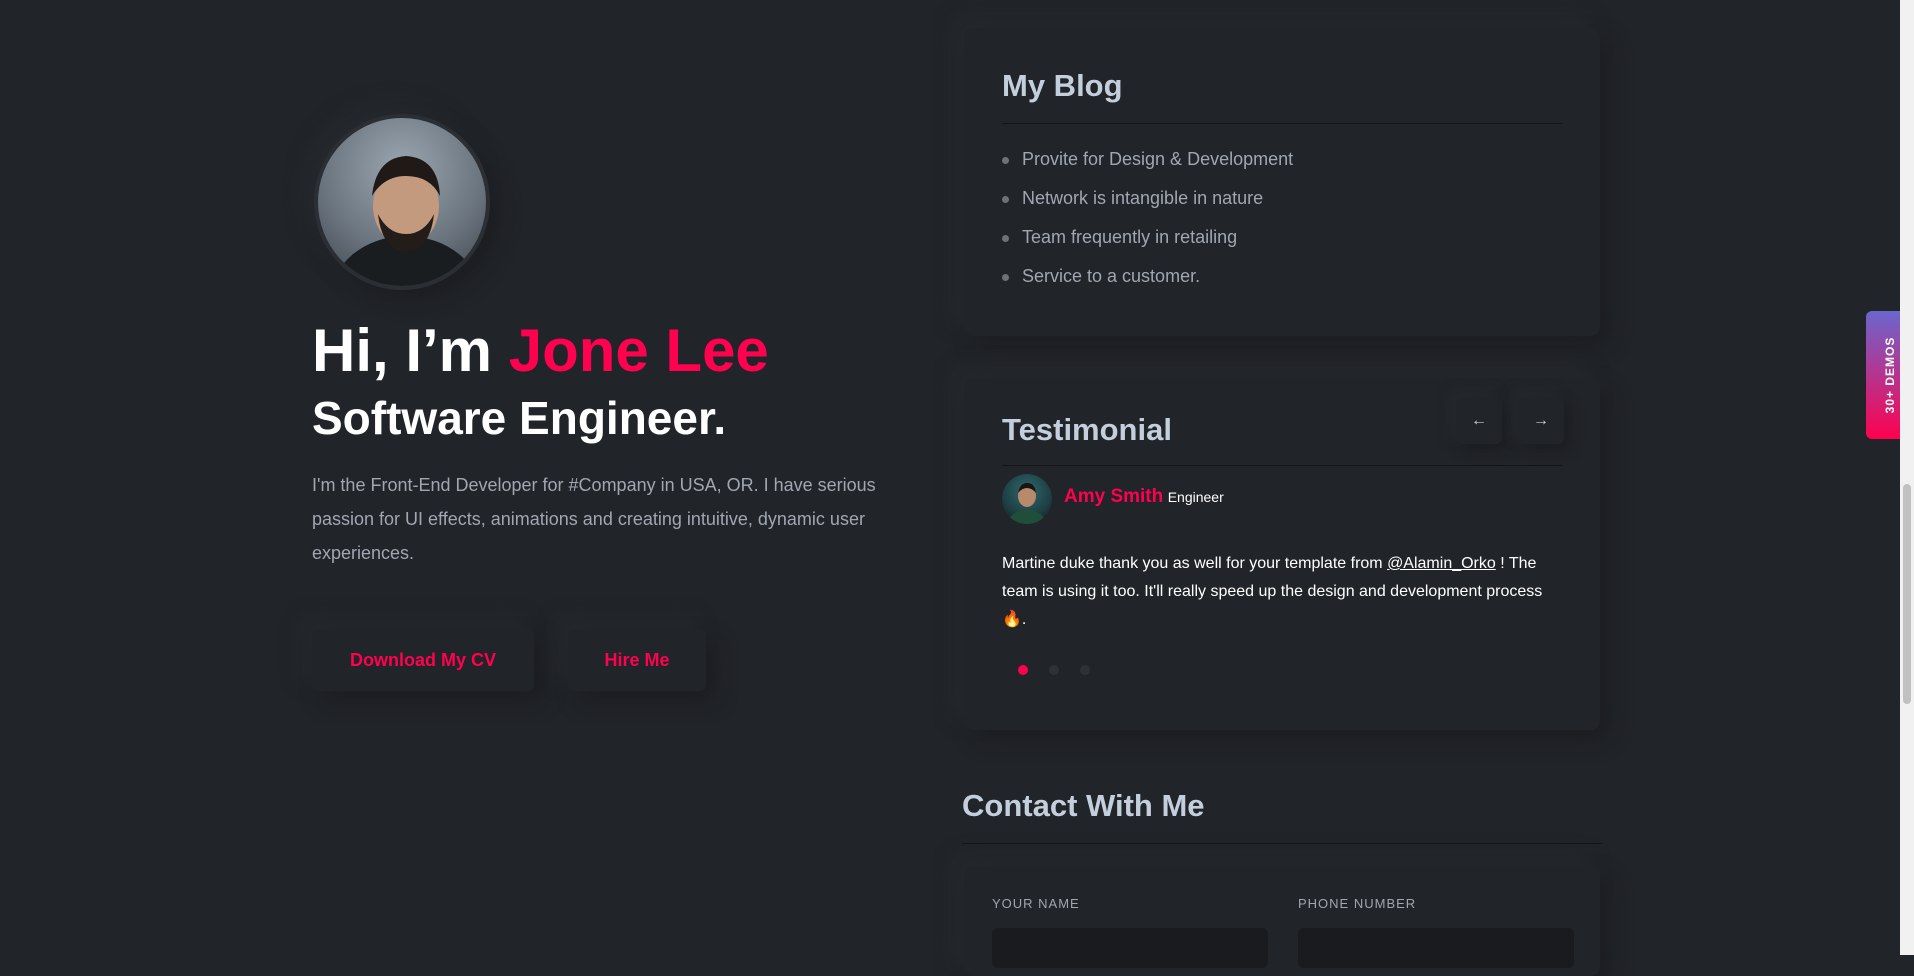 The height and width of the screenshot is (976, 1914). I want to click on testimonial-author: Amy Smith Engineer, so click(1144, 497).